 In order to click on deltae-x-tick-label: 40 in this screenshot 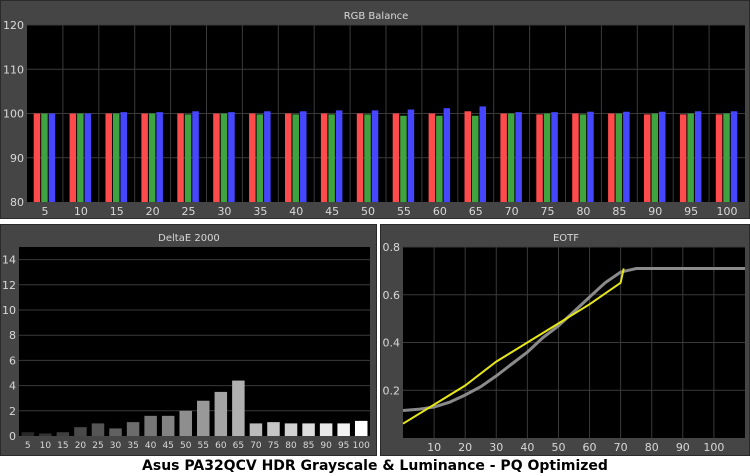, I will do `click(151, 446)`.